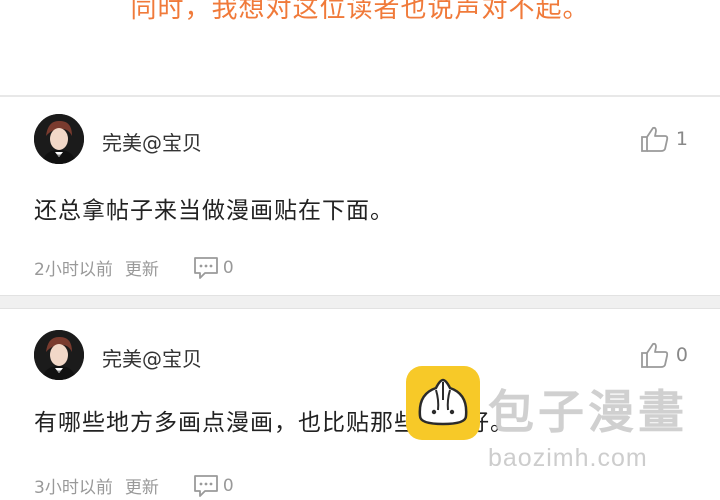 This screenshot has width=720, height=500. I want to click on like-count: 1, so click(681, 139).